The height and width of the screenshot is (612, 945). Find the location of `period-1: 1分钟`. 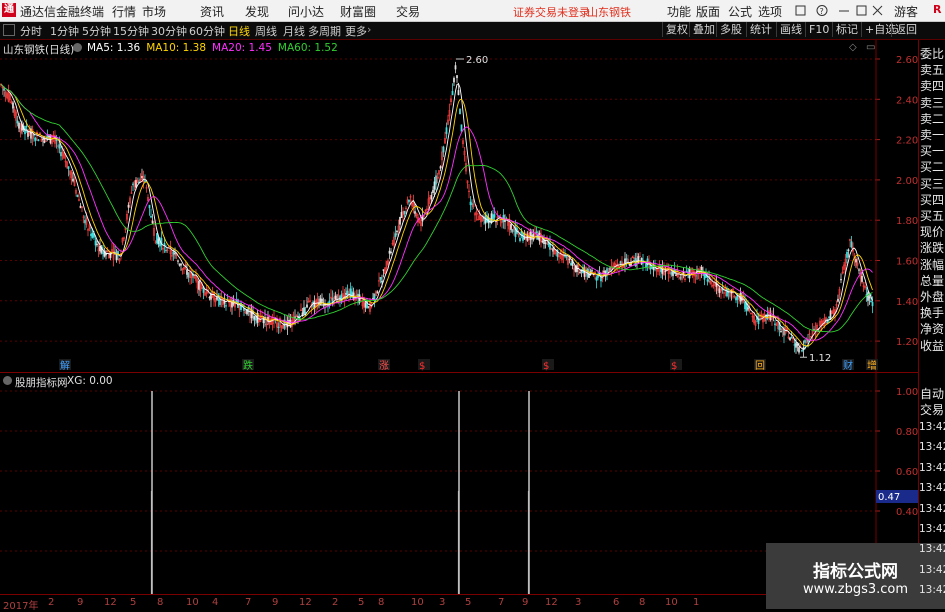

period-1: 1分钟 is located at coordinates (64, 31).